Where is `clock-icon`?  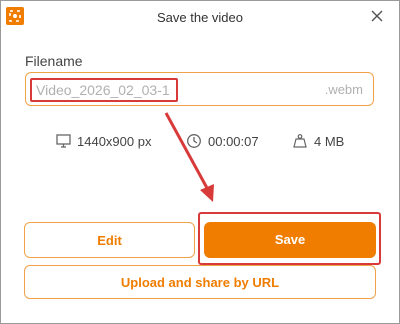
clock-icon is located at coordinates (194, 141).